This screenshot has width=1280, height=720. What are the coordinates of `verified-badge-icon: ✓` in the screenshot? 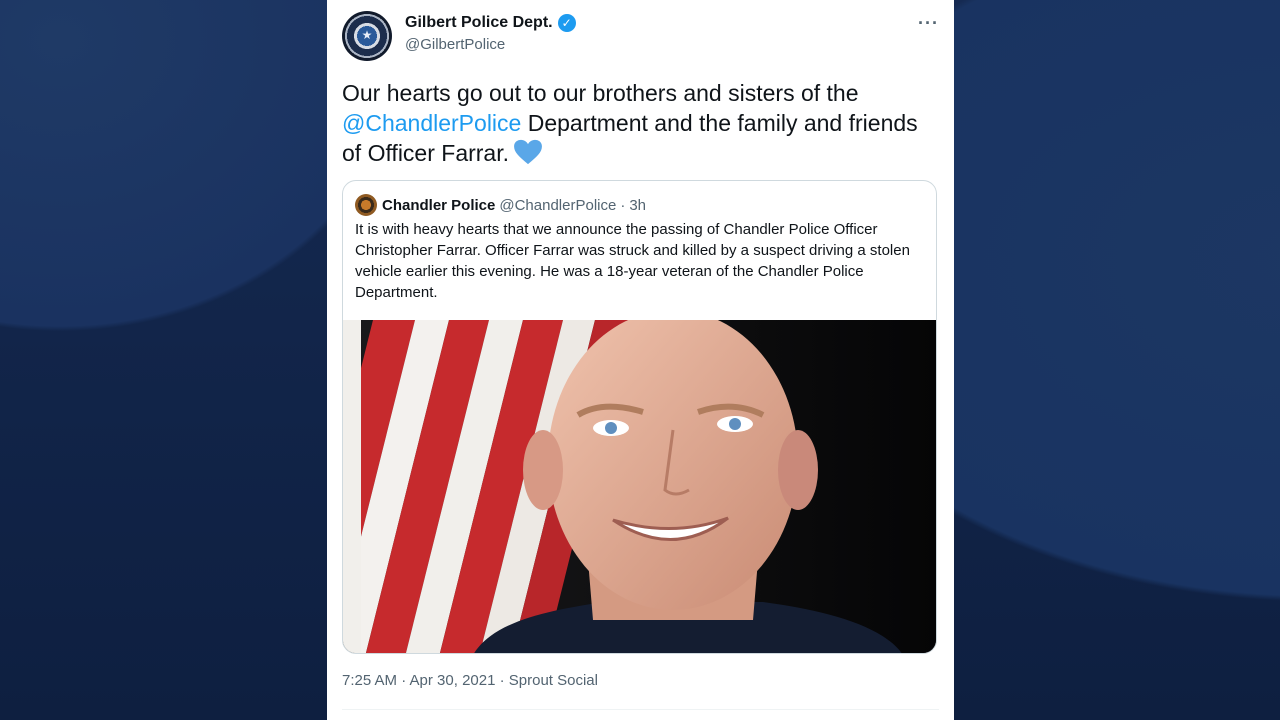 It's located at (566, 23).